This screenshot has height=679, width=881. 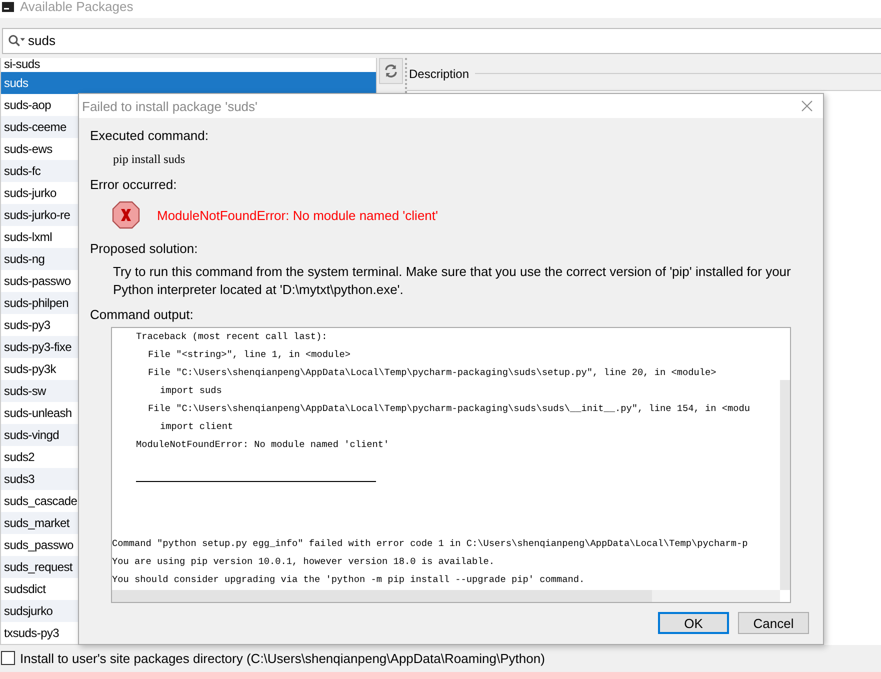 What do you see at coordinates (134, 185) in the screenshot?
I see `section-label: Error occurred:` at bounding box center [134, 185].